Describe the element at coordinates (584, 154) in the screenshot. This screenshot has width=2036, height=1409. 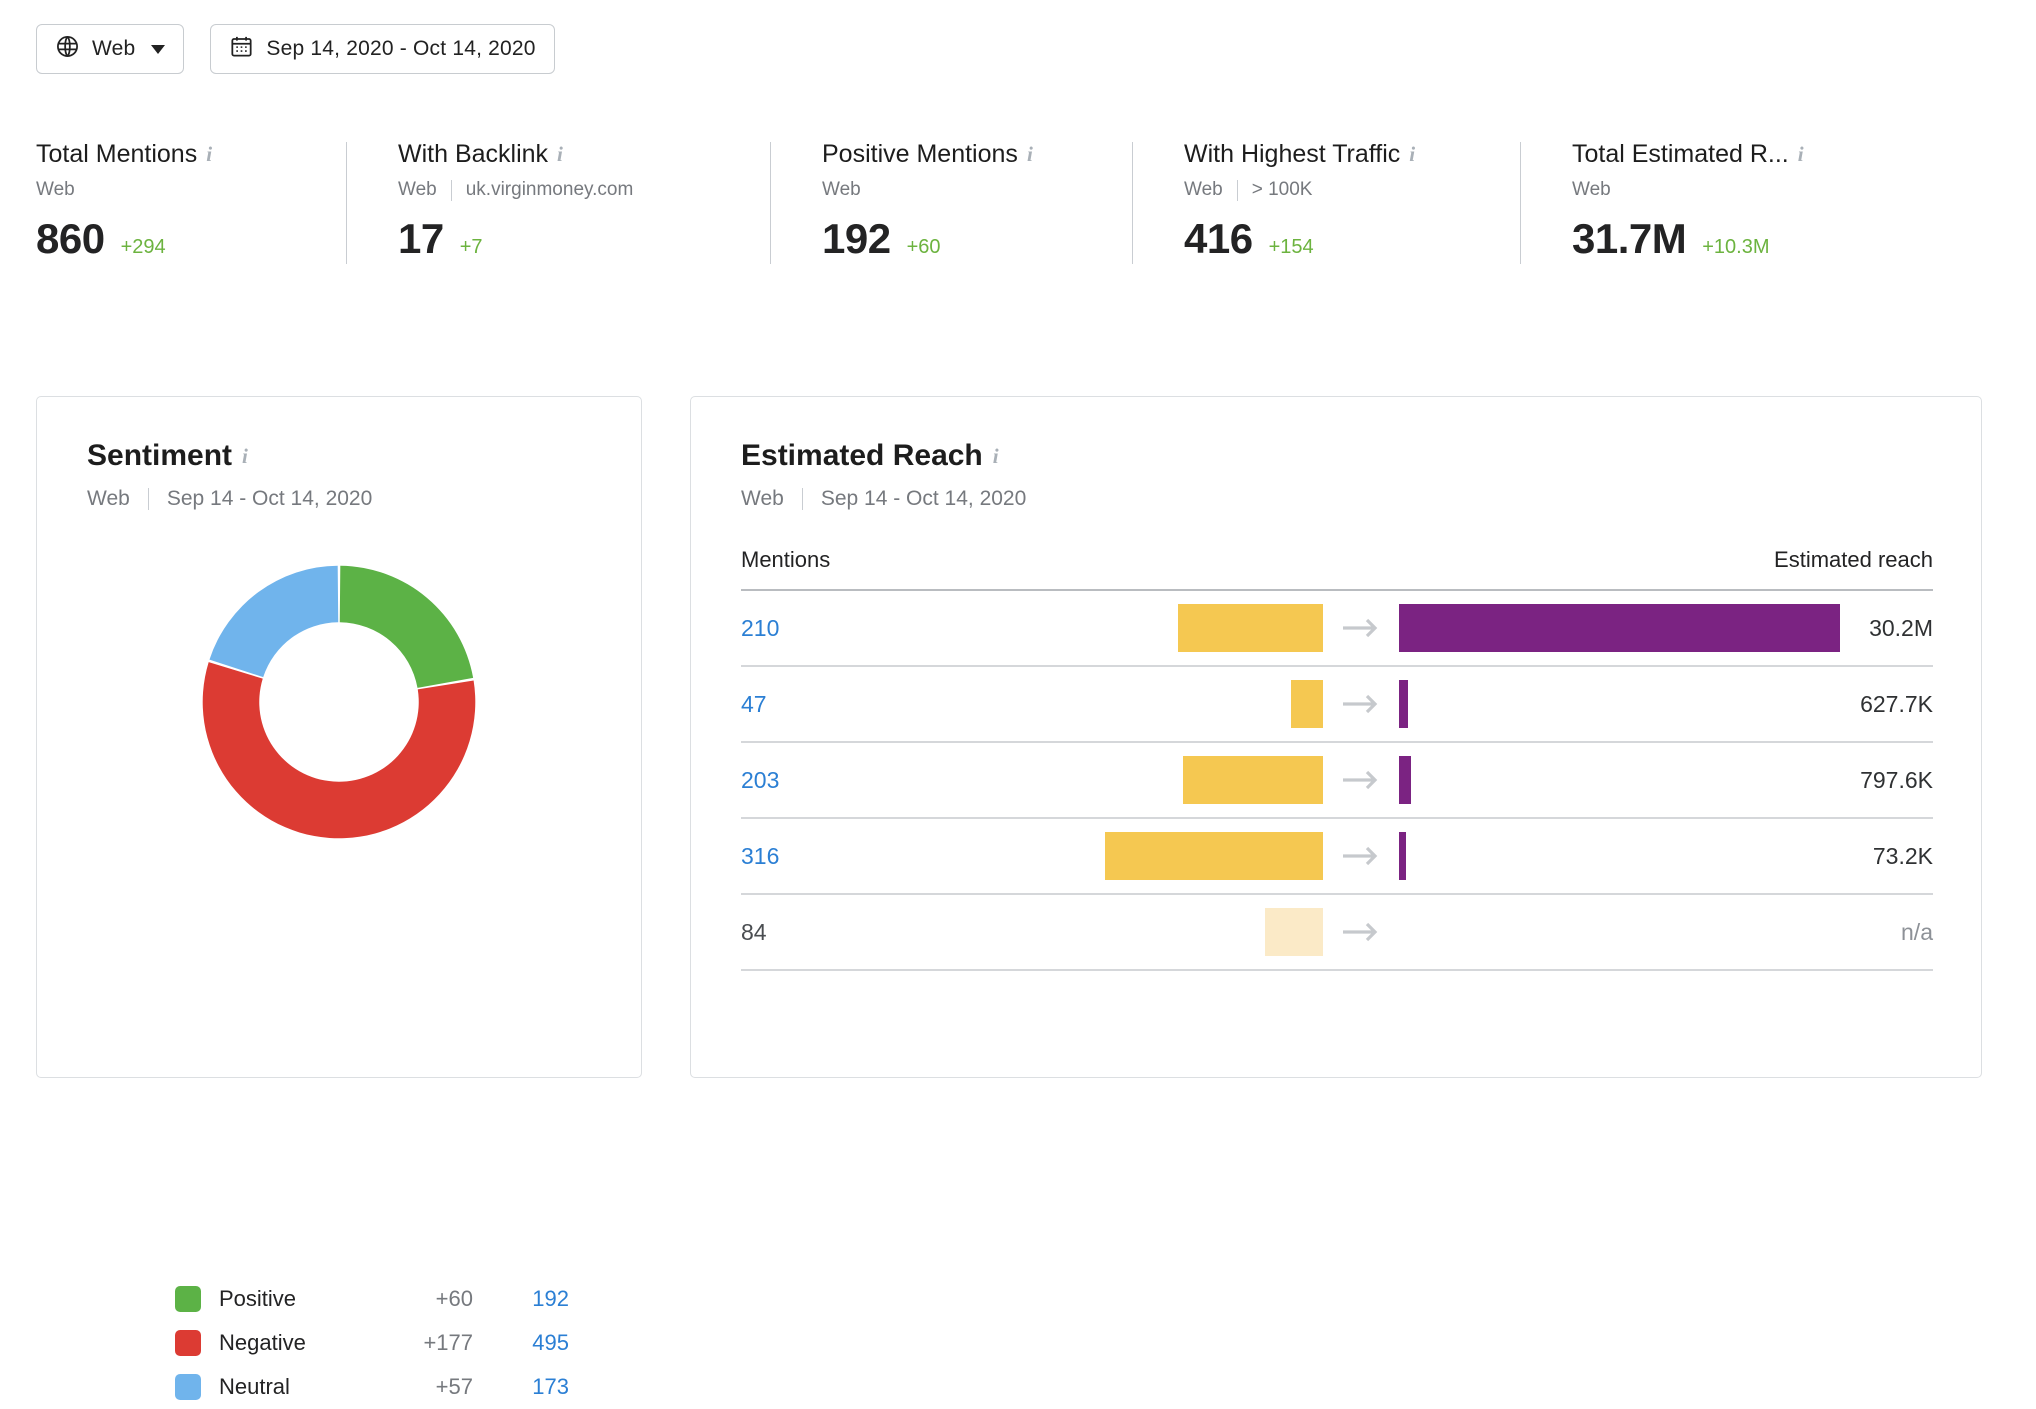
I see `kpi-title: With Backlink i` at that location.